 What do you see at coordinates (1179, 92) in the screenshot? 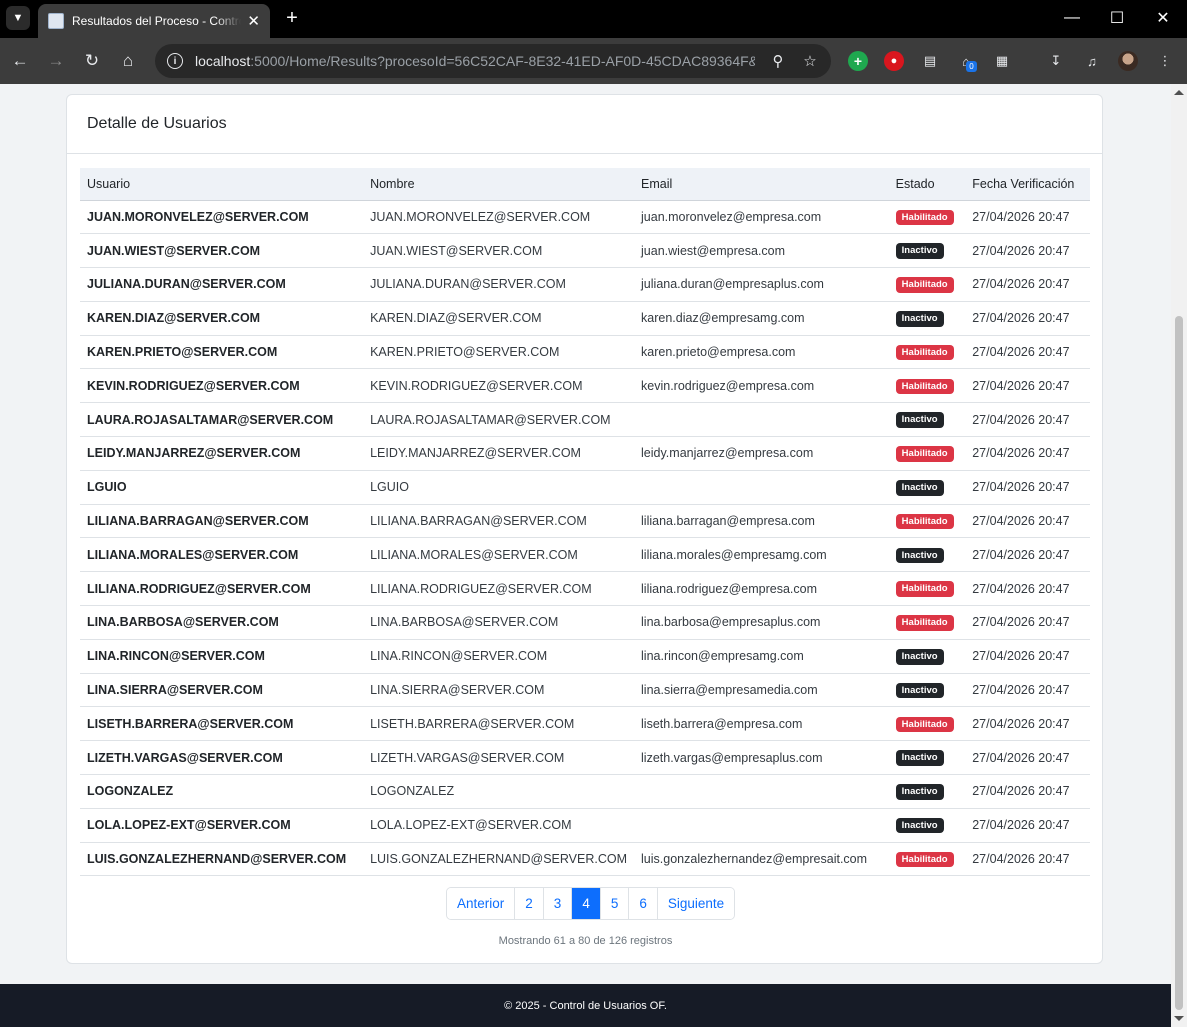
I see `scroll-up-arrow-icon` at bounding box center [1179, 92].